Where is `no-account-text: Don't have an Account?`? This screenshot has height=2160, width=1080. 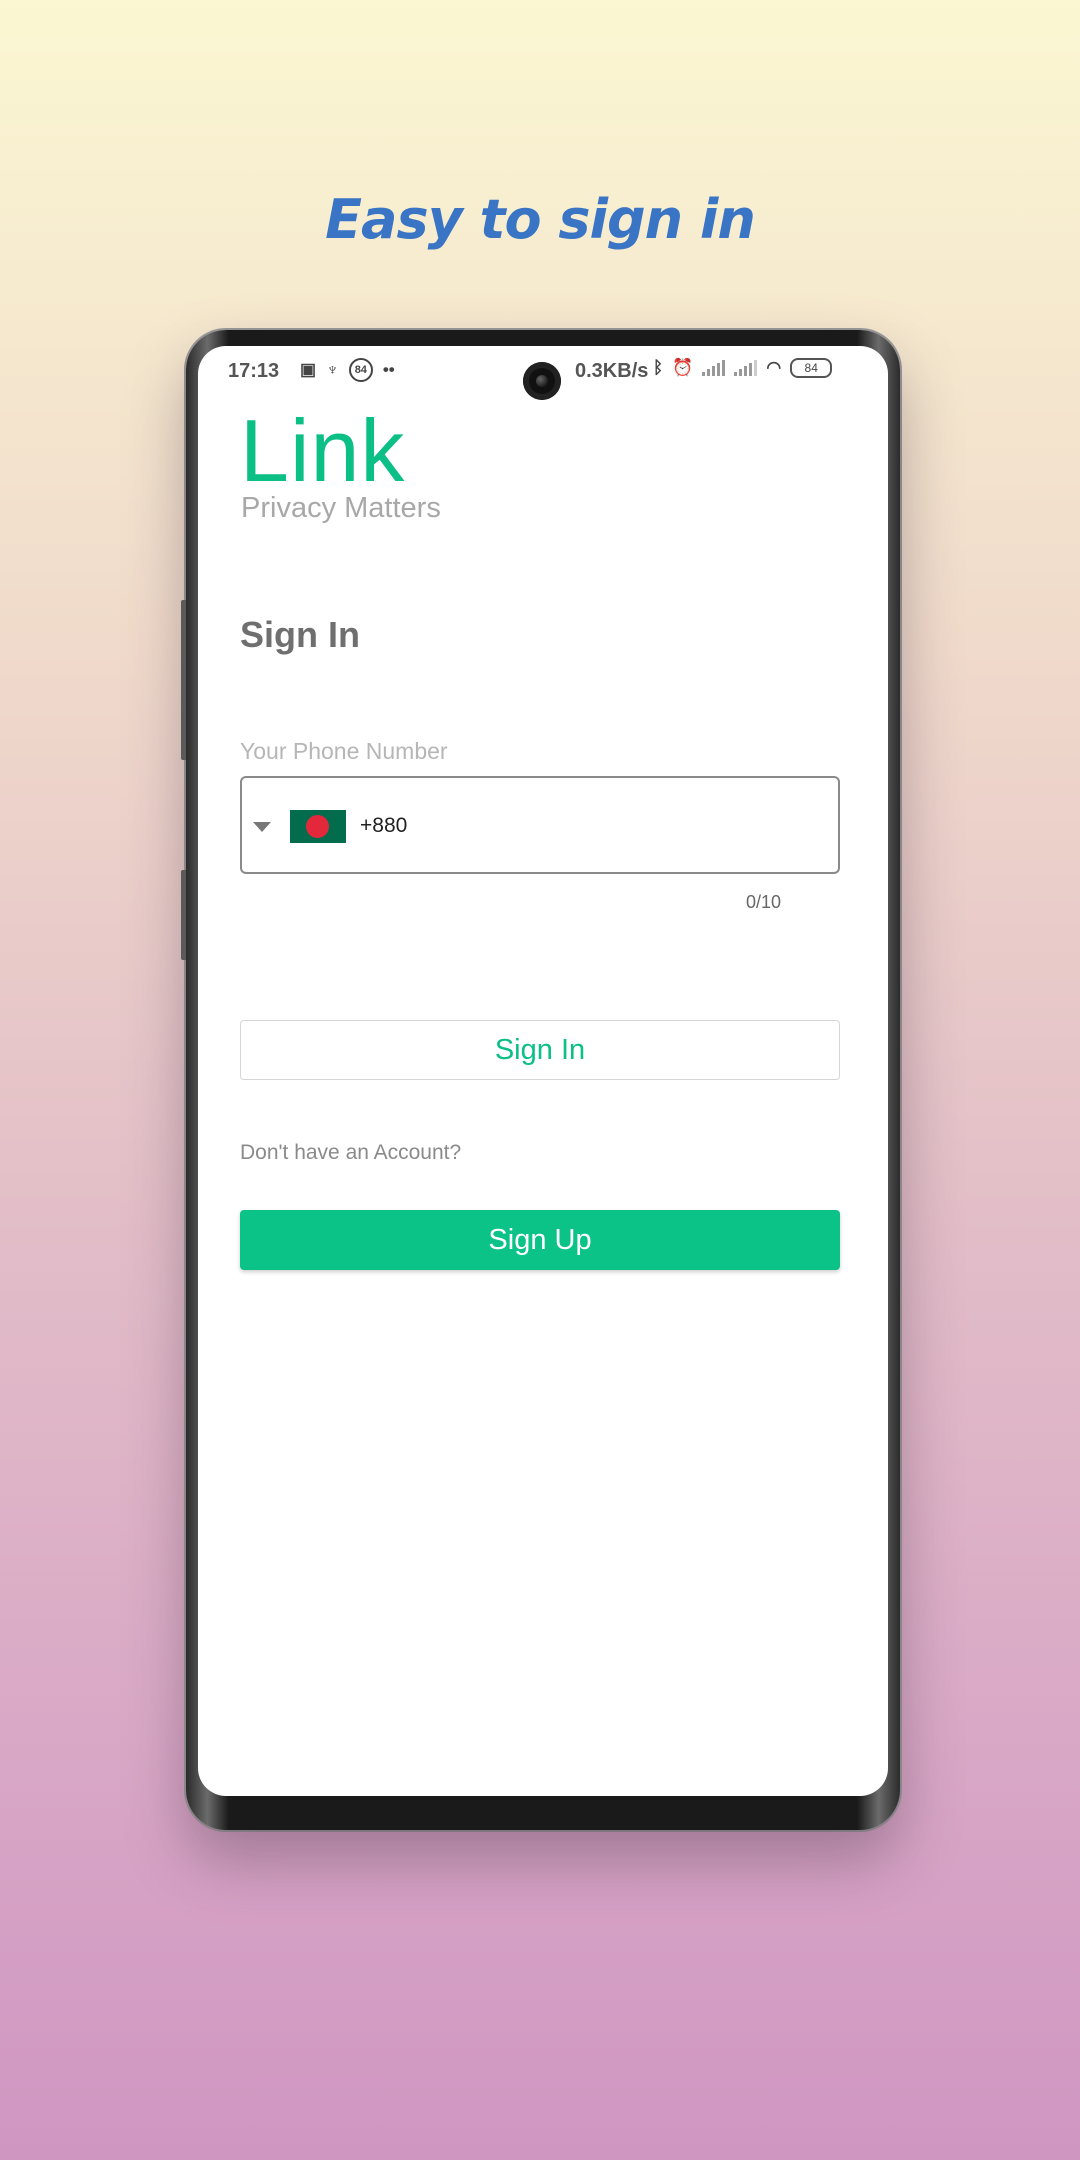 no-account-text: Don't have an Account? is located at coordinates (351, 1152).